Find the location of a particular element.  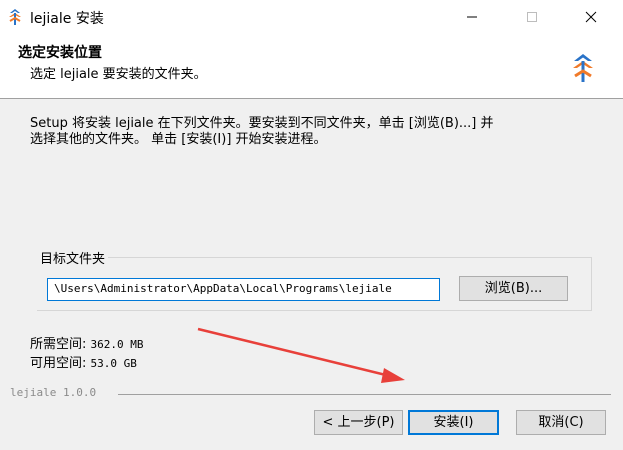

required-space-label: 所需空间: is located at coordinates (58, 344).